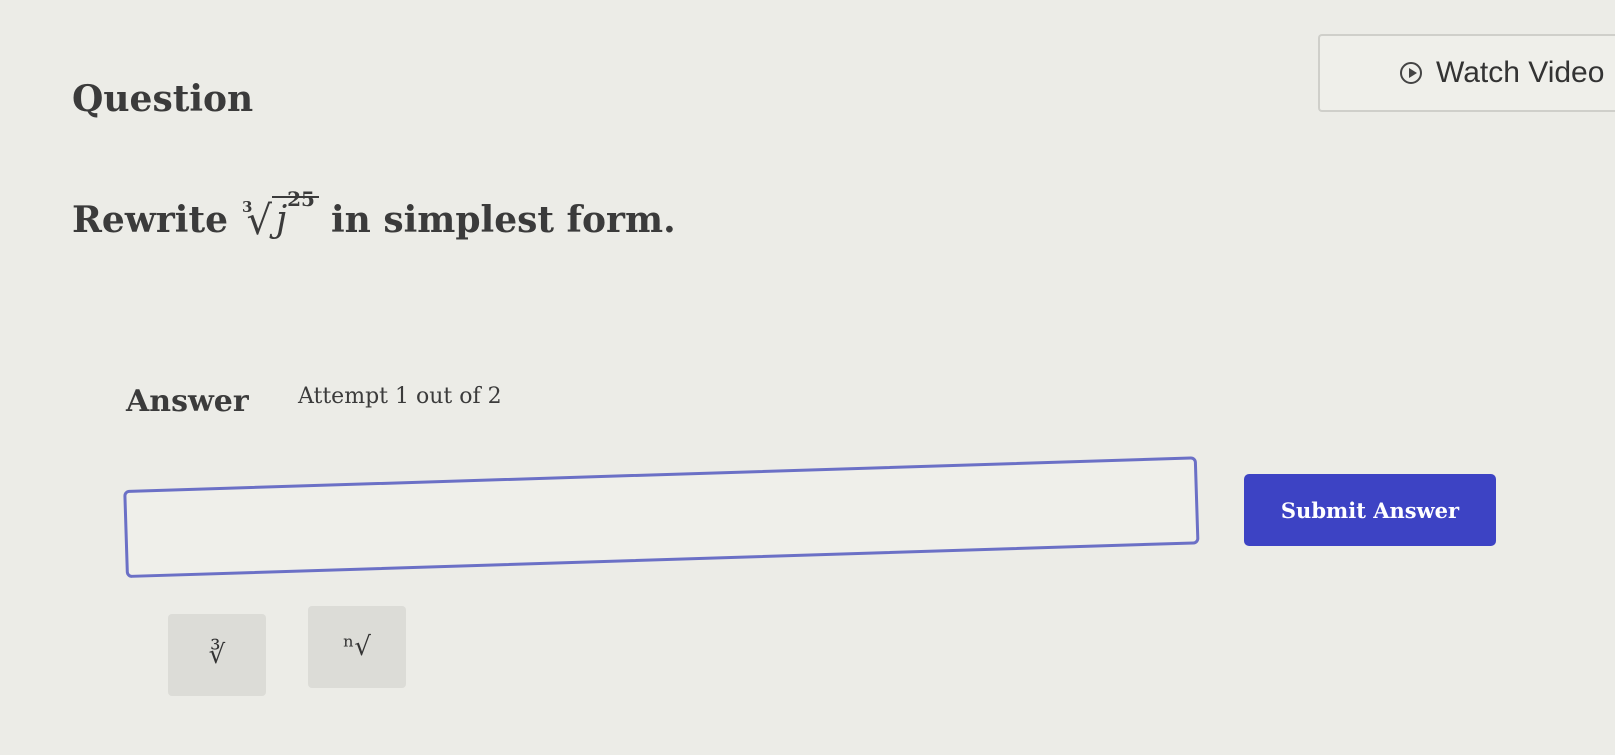  Describe the element at coordinates (163, 99) in the screenshot. I see `question-heading: Question` at that location.